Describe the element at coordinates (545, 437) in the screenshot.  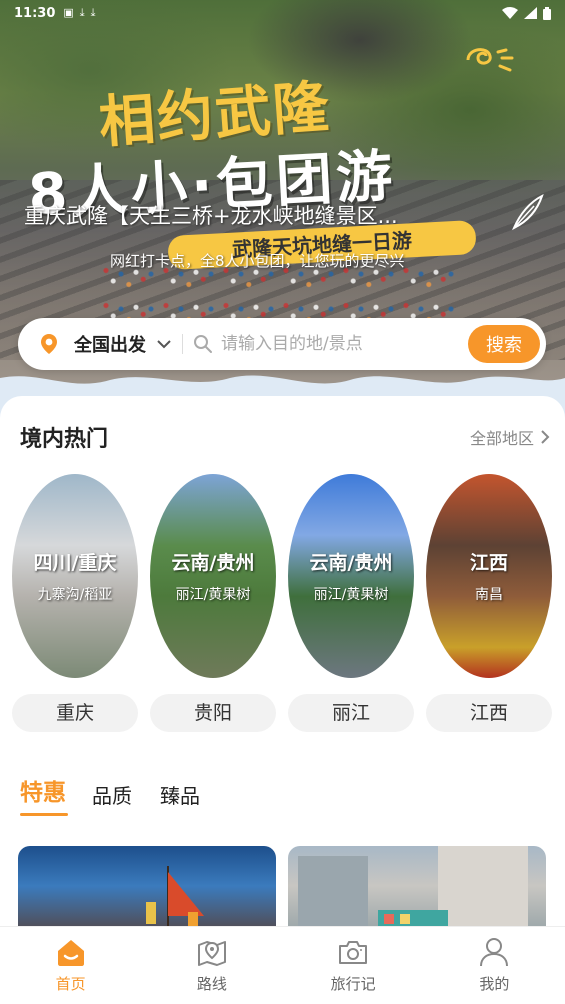
I see `chevron-right-icon` at that location.